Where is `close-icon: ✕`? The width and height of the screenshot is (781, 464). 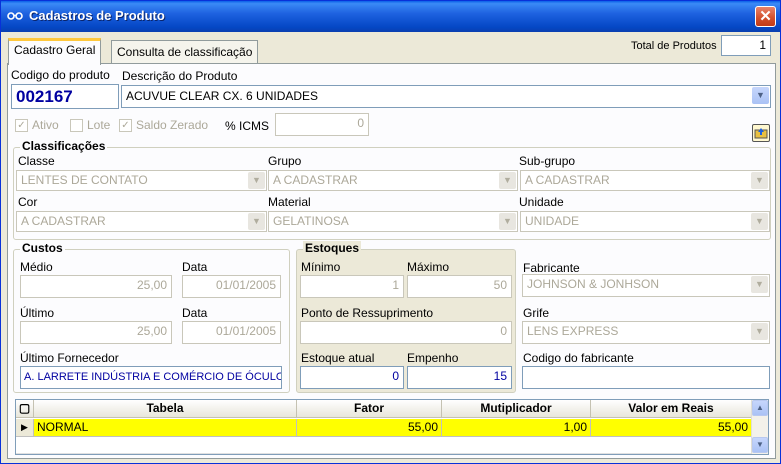 close-icon: ✕ is located at coordinates (765, 16).